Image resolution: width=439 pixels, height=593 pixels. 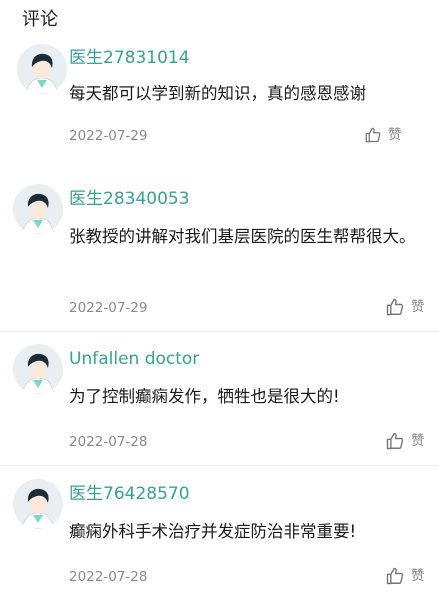 What do you see at coordinates (134, 359) in the screenshot?
I see `comment-username: Unfallen doctor` at bounding box center [134, 359].